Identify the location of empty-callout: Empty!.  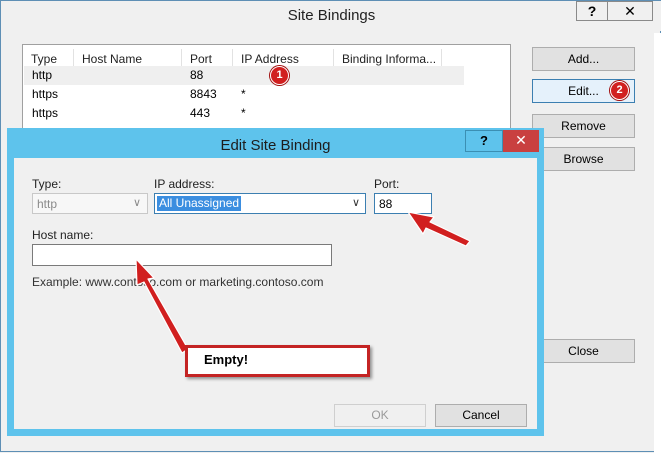
(277, 361).